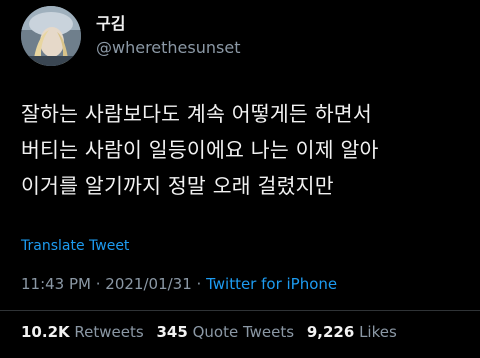  Describe the element at coordinates (243, 332) in the screenshot. I see `quote-tweets-label: Quote Tweets` at that location.